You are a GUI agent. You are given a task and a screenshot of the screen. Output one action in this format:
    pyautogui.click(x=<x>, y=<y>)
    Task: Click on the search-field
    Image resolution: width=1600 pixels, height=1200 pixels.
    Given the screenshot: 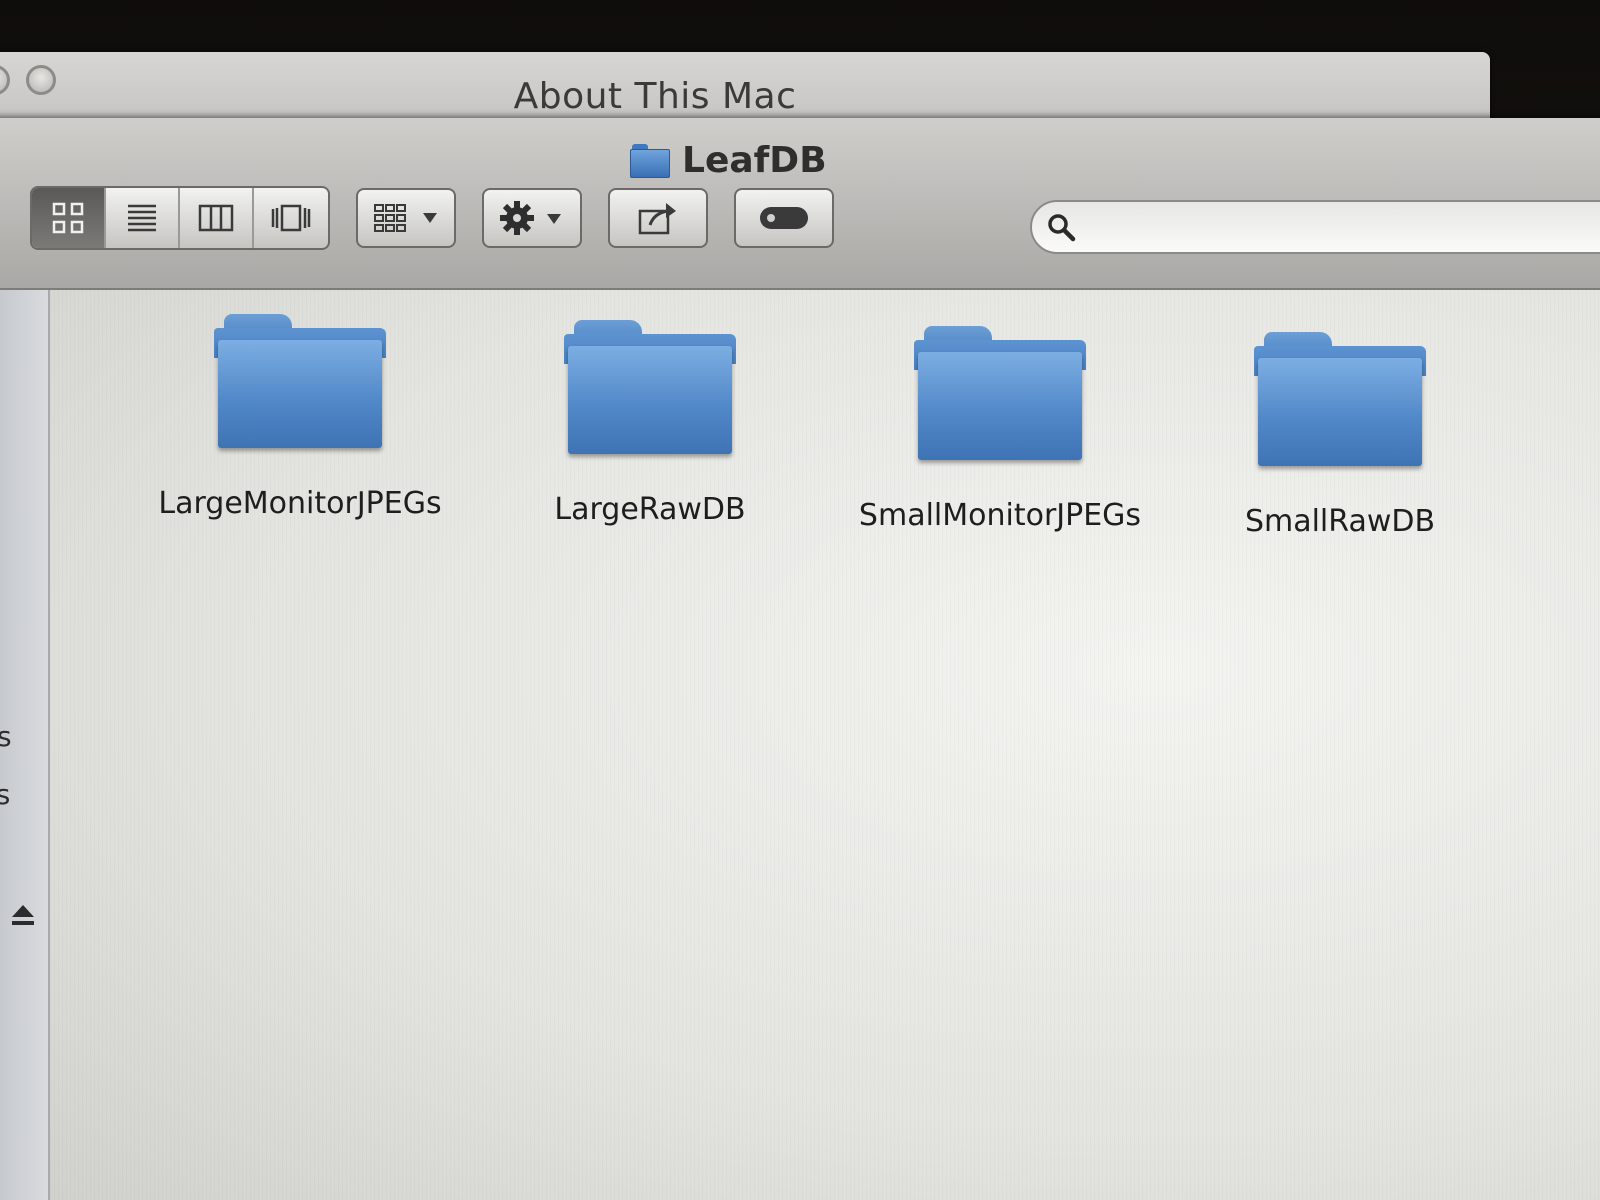 What is the action you would take?
    pyautogui.click(x=1315, y=227)
    